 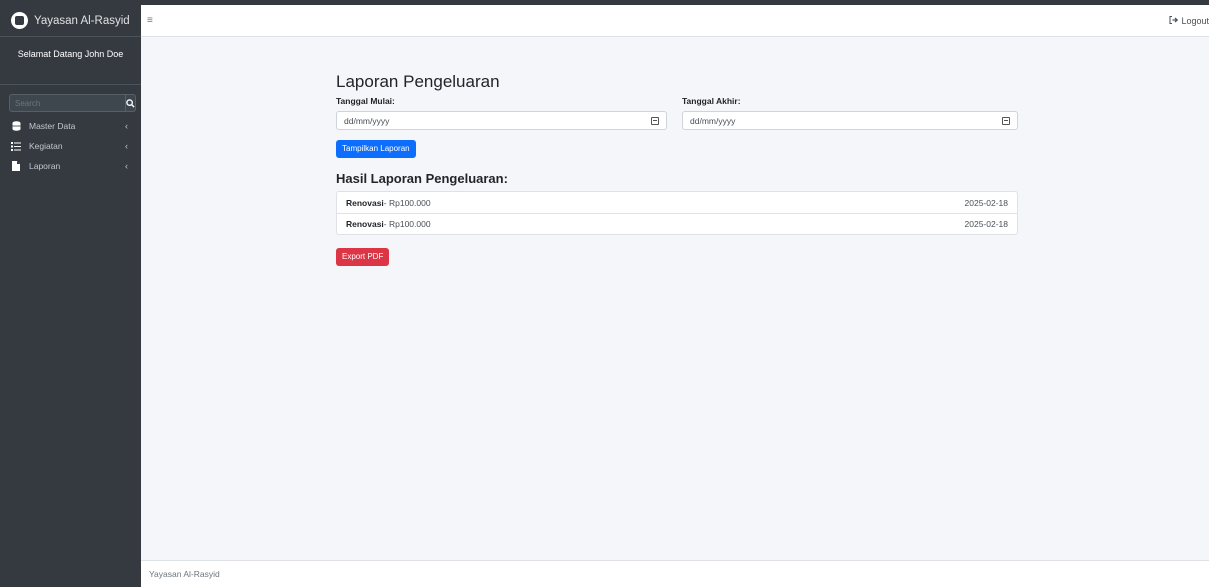 What do you see at coordinates (16, 166) in the screenshot?
I see `file-icon` at bounding box center [16, 166].